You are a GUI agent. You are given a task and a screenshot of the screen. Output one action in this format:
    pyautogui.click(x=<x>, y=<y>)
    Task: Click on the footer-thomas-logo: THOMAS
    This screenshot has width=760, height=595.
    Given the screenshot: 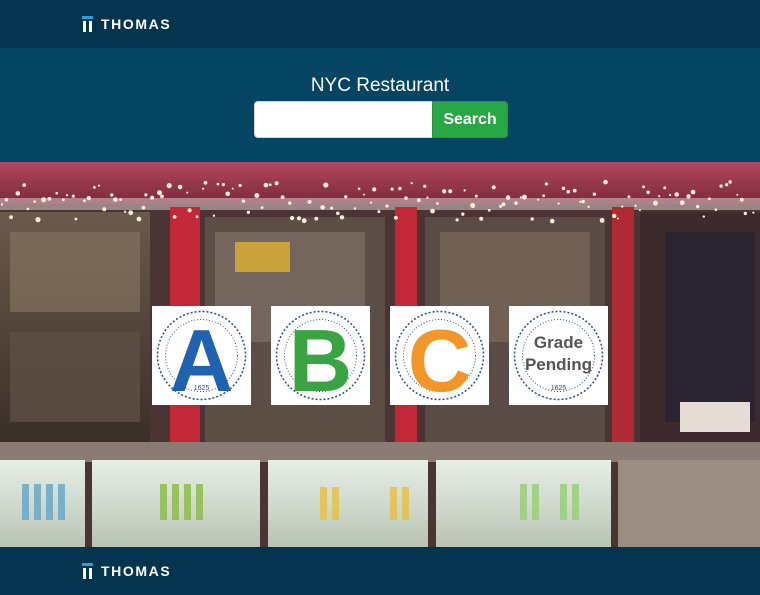 What is the action you would take?
    pyautogui.click(x=126, y=571)
    